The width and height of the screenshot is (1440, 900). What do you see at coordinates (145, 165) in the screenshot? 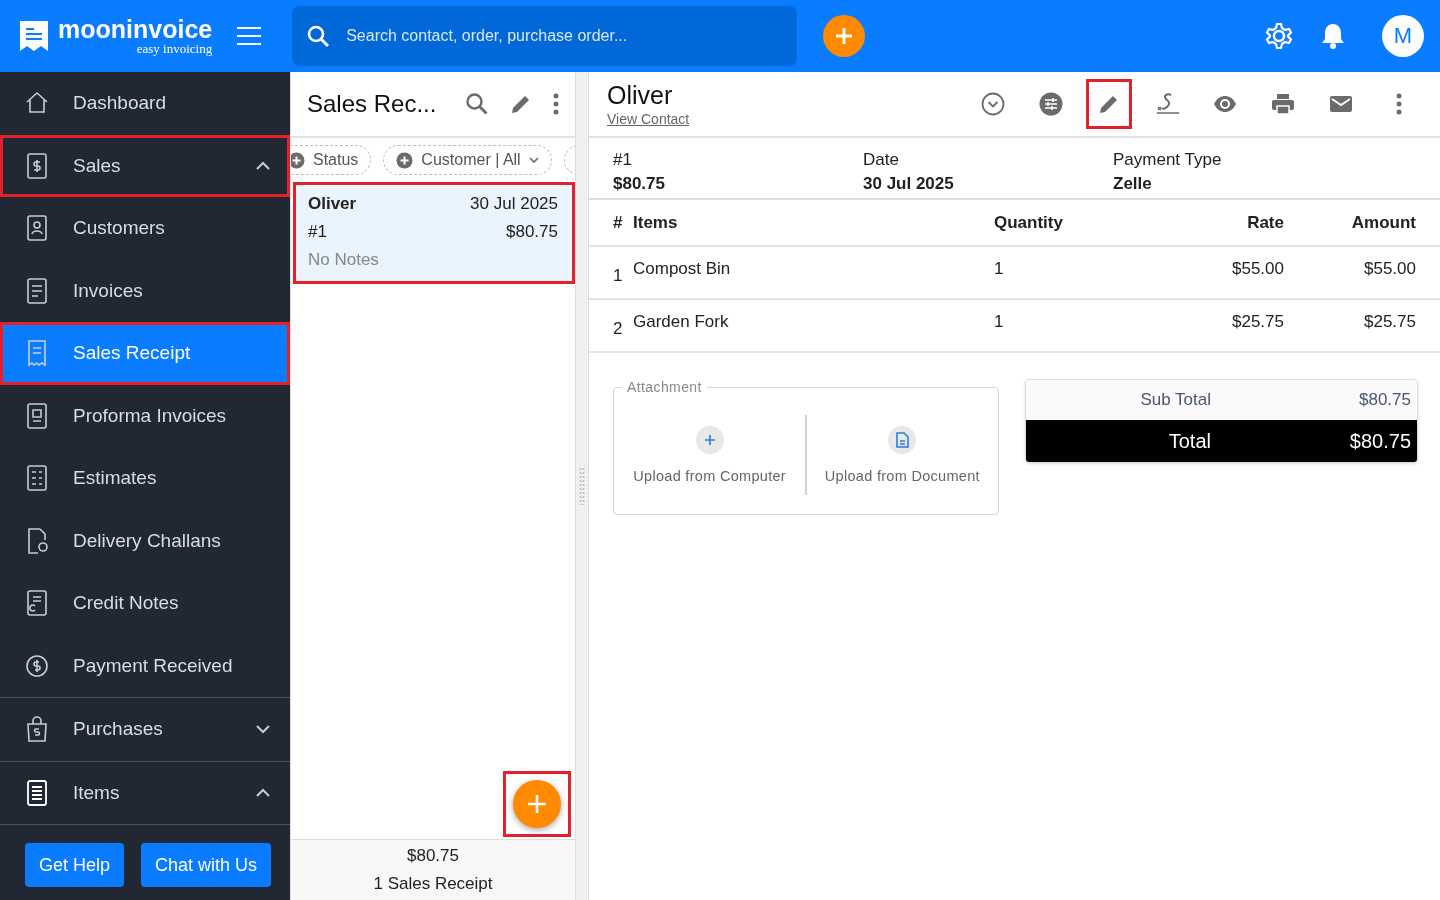
I see `sidebar-item: Sales` at bounding box center [145, 165].